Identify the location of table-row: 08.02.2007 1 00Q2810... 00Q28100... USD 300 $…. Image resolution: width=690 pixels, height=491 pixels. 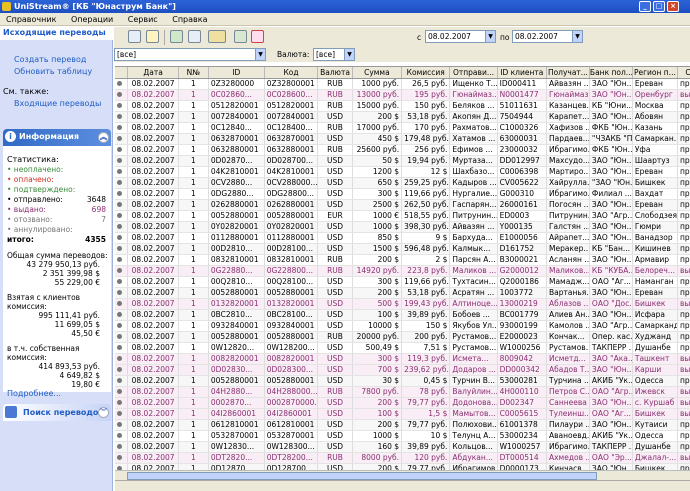
(402, 282).